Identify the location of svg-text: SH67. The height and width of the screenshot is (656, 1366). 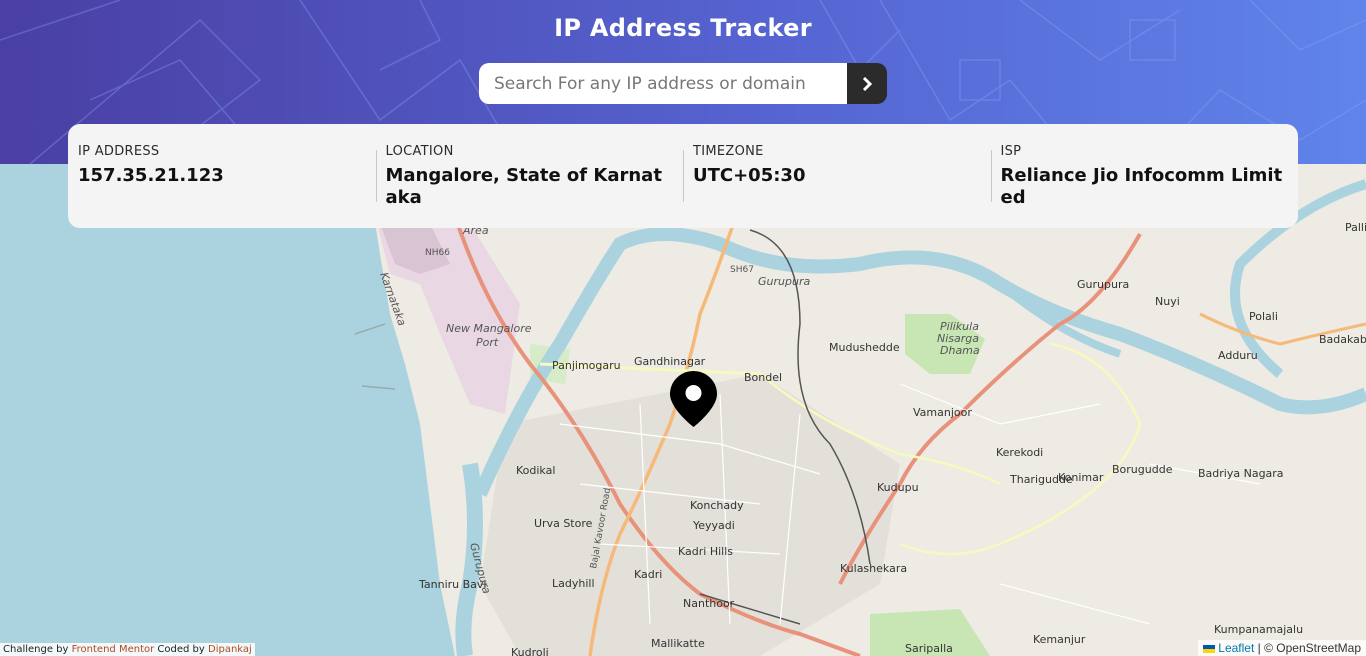
(742, 270).